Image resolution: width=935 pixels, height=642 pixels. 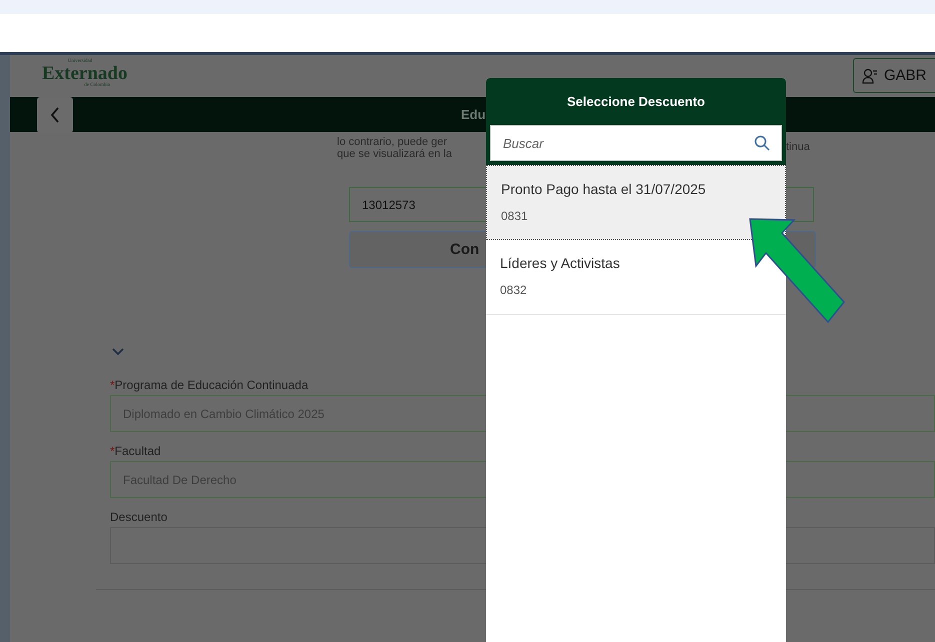 I want to click on discount-code: 0832, so click(x=514, y=290).